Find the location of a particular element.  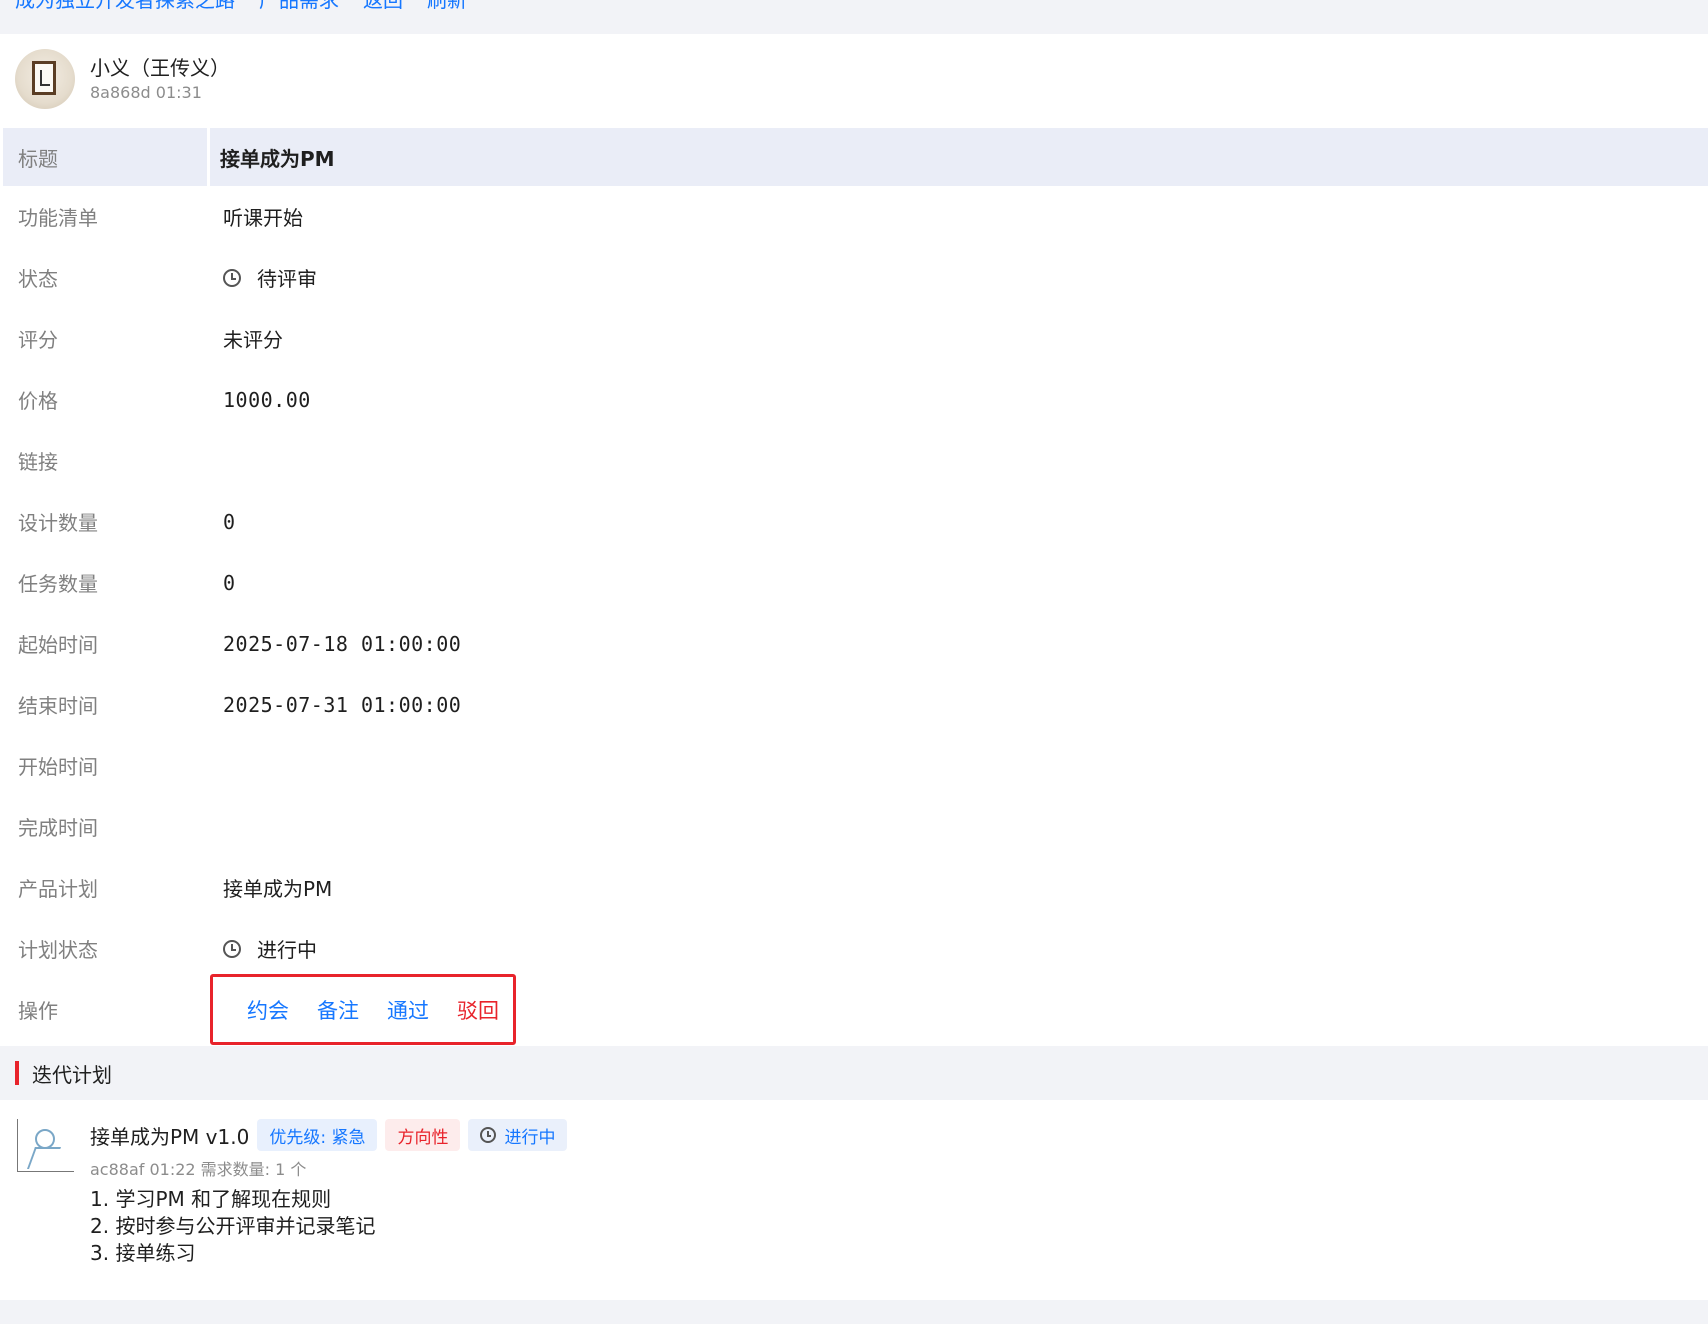

priority-tag: 优先级: 紧急 is located at coordinates (317, 1135).